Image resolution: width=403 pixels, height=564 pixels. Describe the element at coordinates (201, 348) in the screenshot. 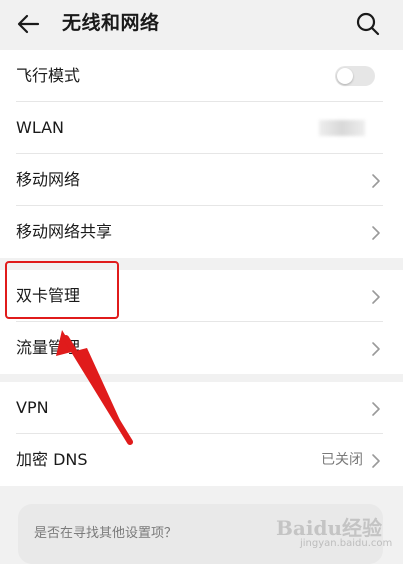

I see `data-usage-row: 流量管理` at that location.